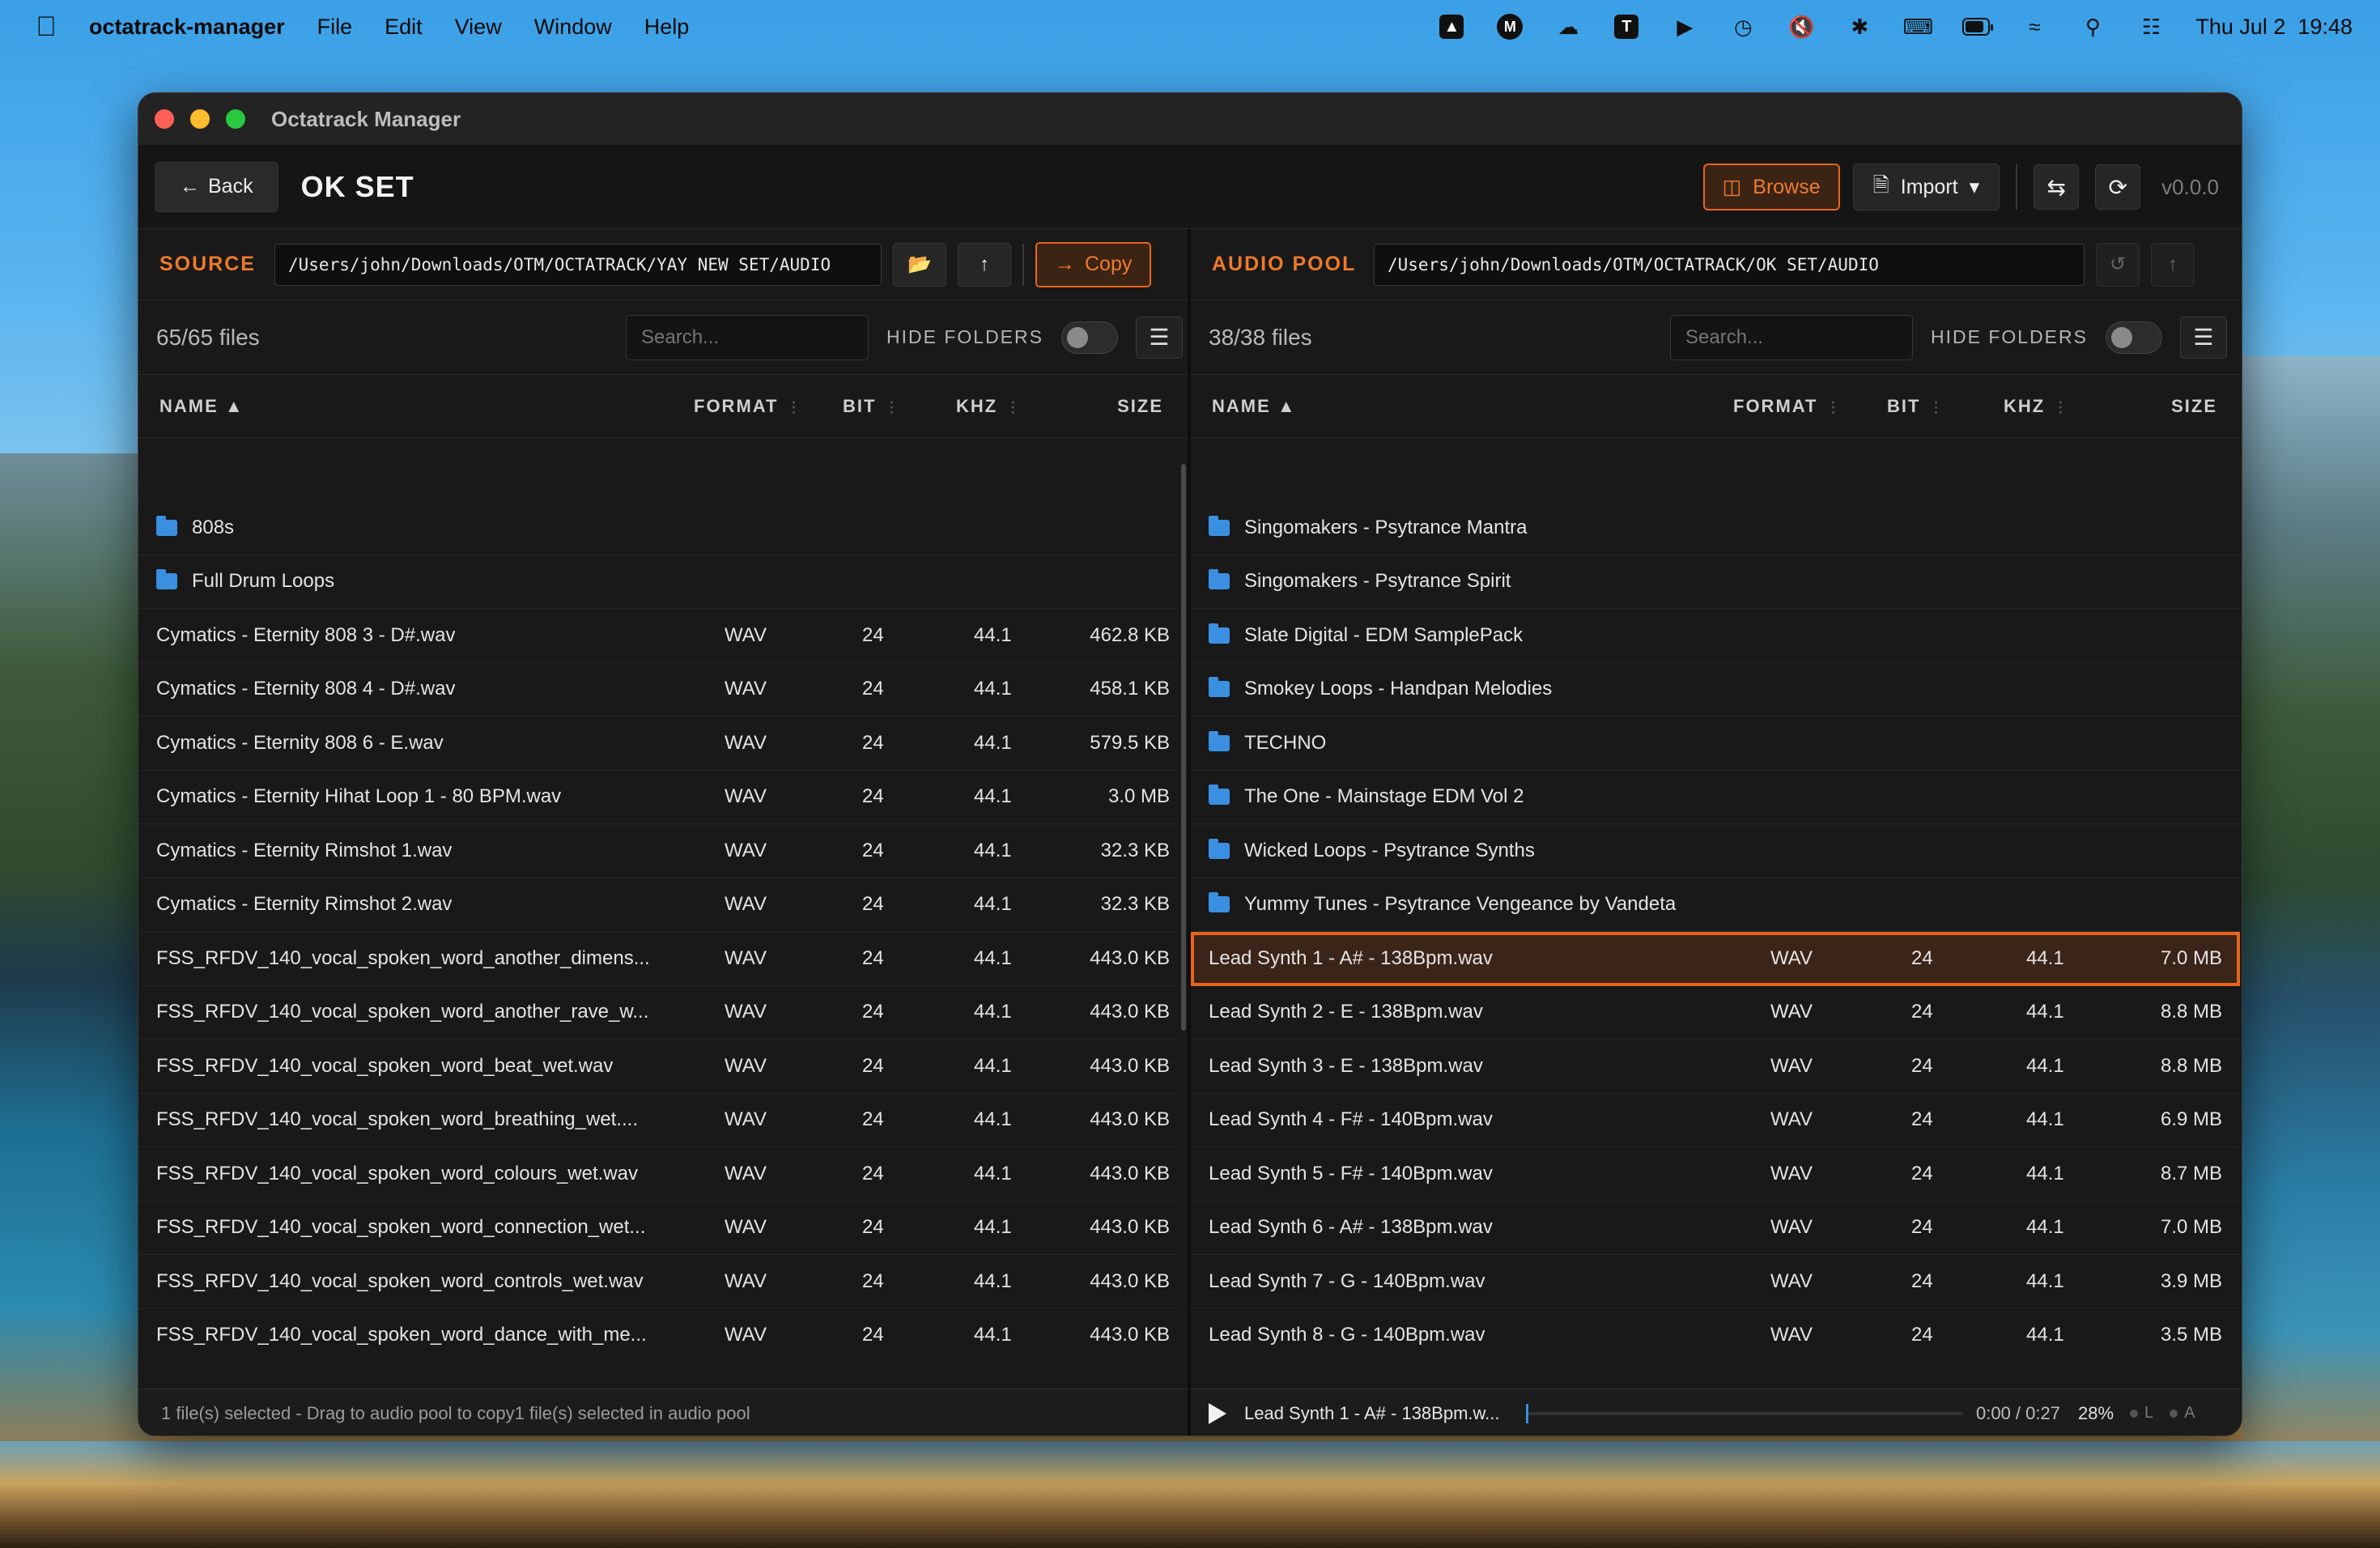 The height and width of the screenshot is (1548, 2380). I want to click on folder-row: The One - Mainstage EDM Vol 2, so click(1715, 797).